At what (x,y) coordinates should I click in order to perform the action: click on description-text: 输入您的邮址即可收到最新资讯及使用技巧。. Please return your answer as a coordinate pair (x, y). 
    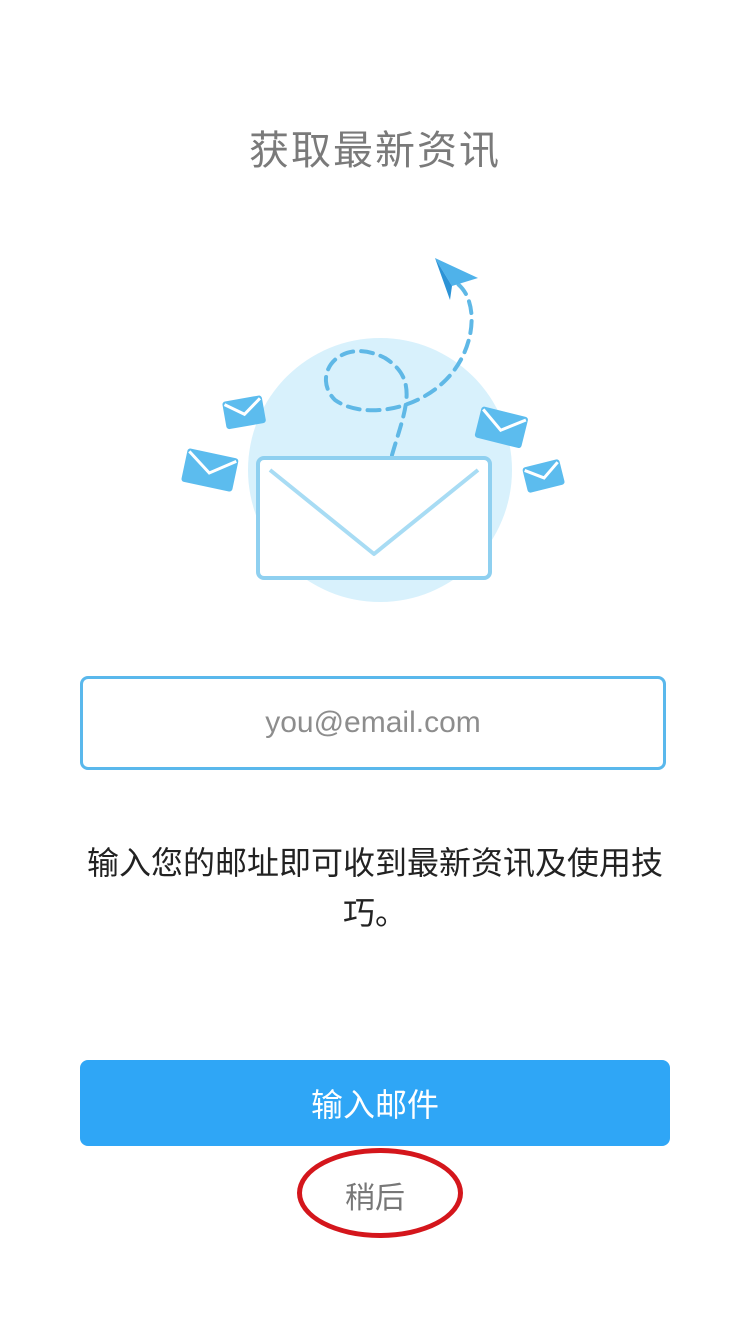
    Looking at the image, I should click on (374, 888).